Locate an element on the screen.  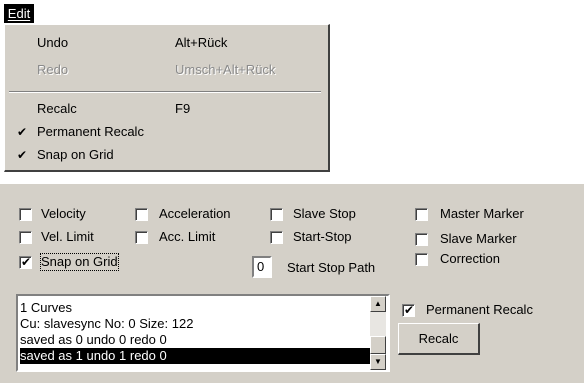
slave-stop-label: Slave Stop is located at coordinates (324, 213).